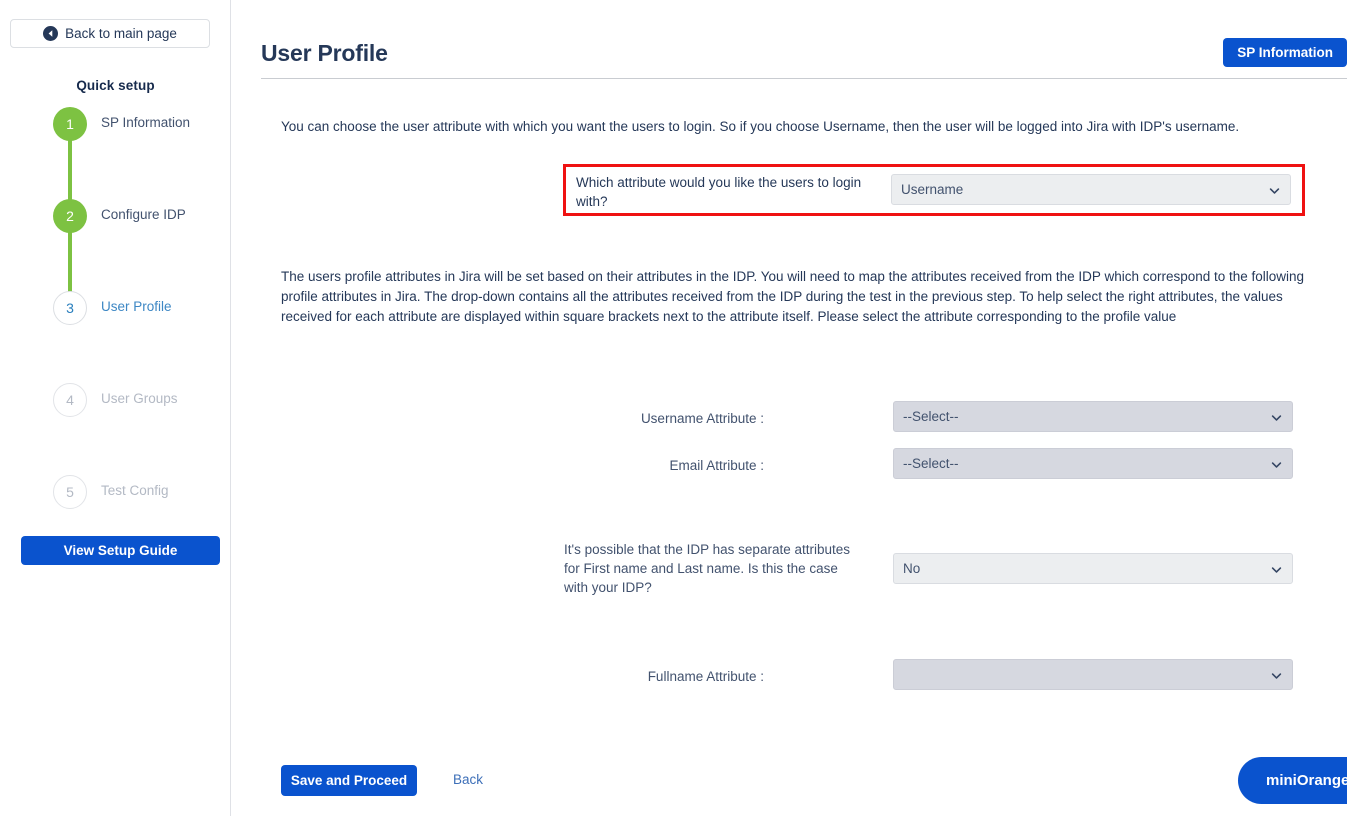  I want to click on step-label: User Profile, so click(136, 306).